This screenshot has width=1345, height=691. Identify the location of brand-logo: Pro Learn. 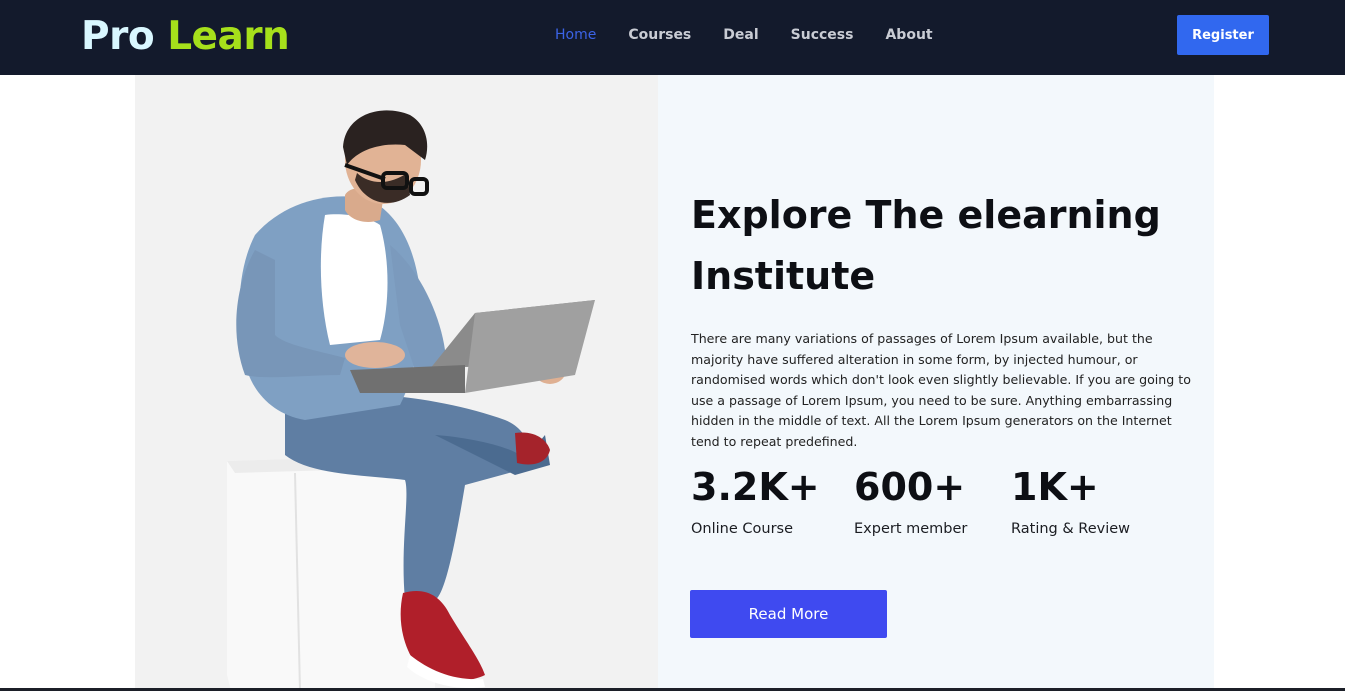
(185, 37).